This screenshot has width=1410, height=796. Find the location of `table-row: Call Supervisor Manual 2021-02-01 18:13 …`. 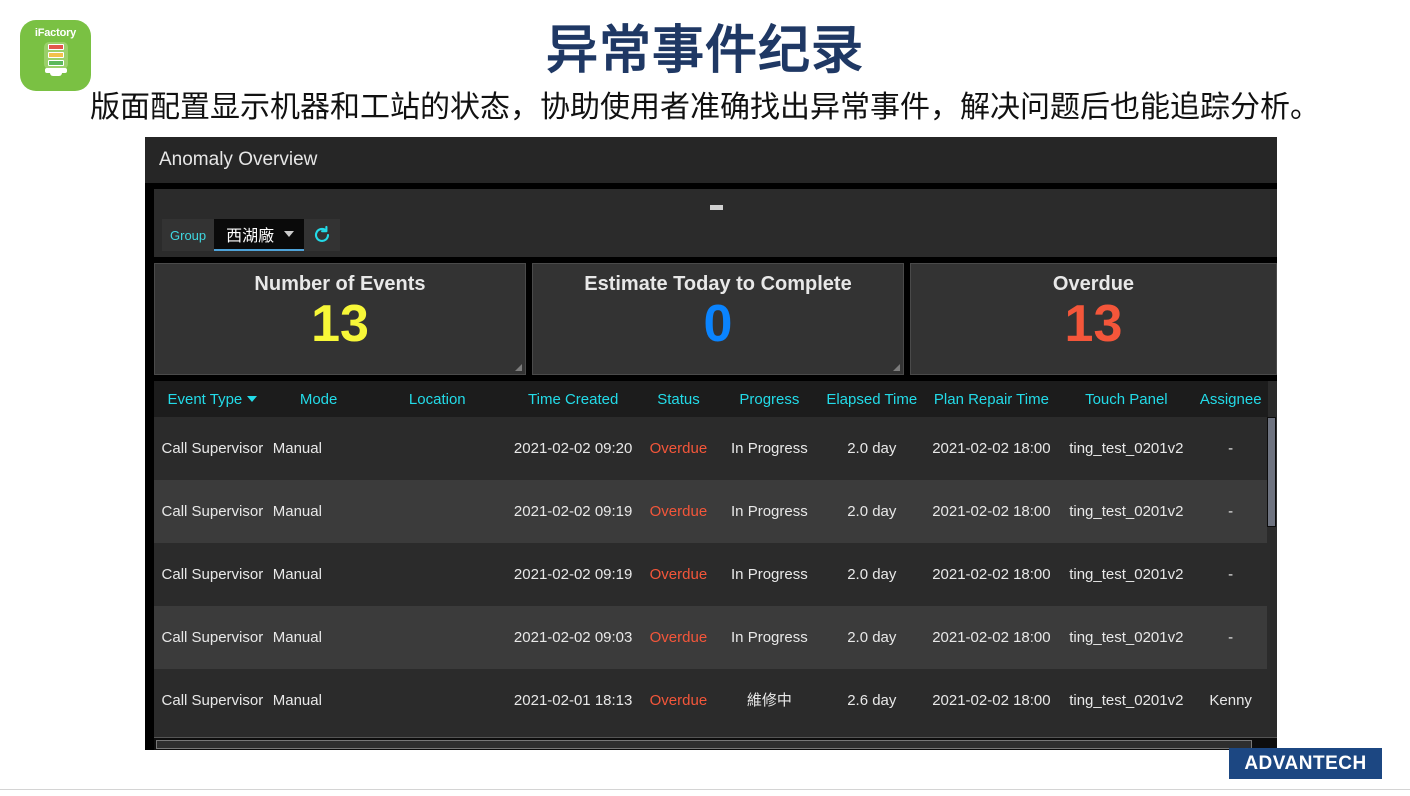

table-row: Call Supervisor Manual 2021-02-01 18:13 … is located at coordinates (711, 700).